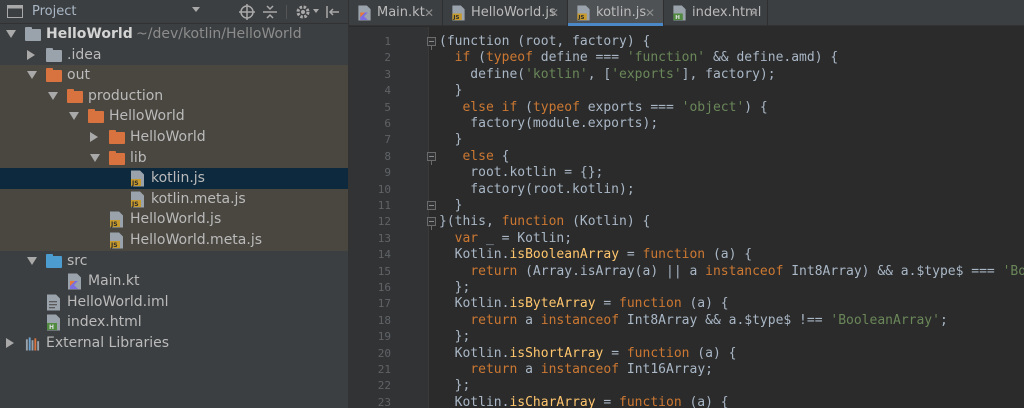 The image size is (1024, 408). What do you see at coordinates (431, 205) in the screenshot?
I see `fold-end-marker-icon` at bounding box center [431, 205].